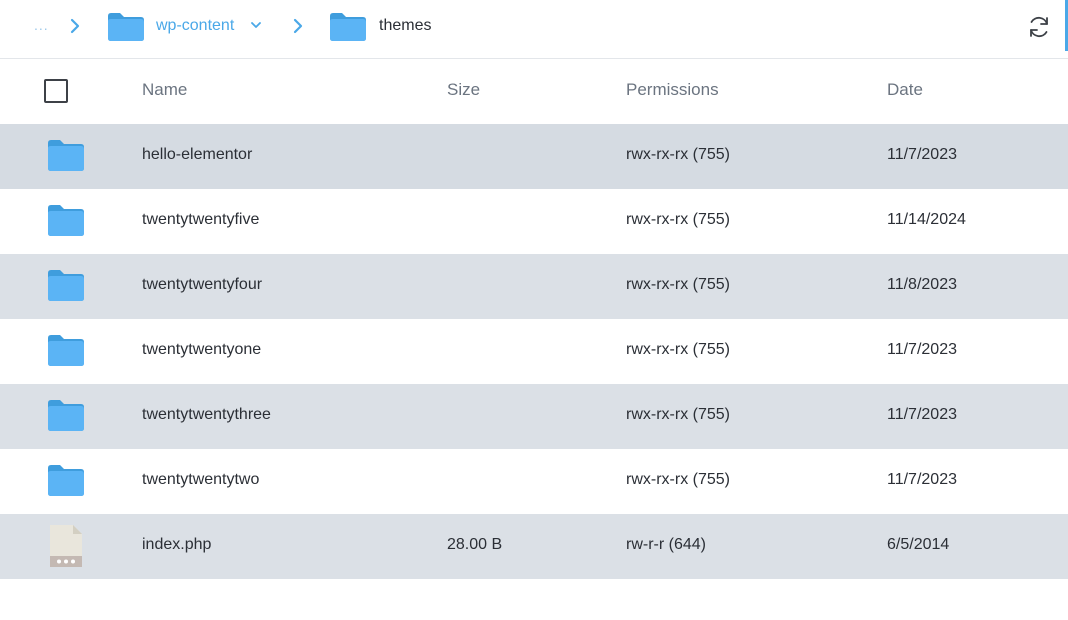 This screenshot has height=620, width=1068. Describe the element at coordinates (202, 284) in the screenshot. I see `file-name: twentytwentyfour` at that location.